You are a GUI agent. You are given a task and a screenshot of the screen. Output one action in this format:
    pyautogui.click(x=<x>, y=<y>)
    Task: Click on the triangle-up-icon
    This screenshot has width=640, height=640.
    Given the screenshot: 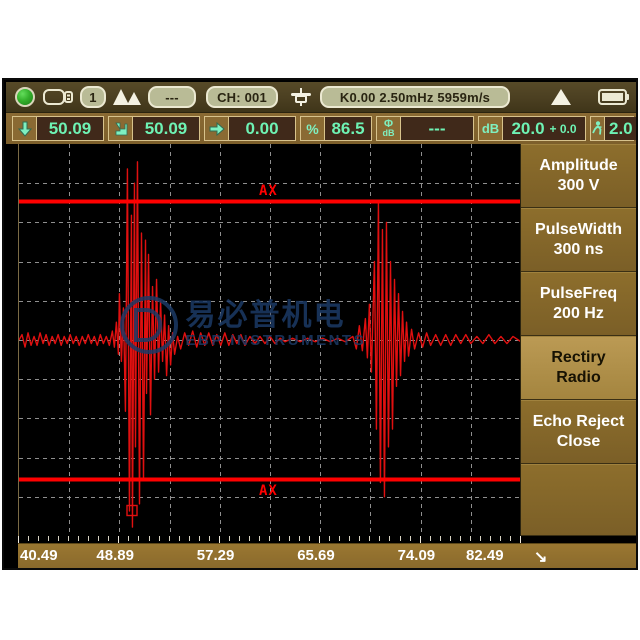 What is the action you would take?
    pyautogui.click(x=561, y=97)
    